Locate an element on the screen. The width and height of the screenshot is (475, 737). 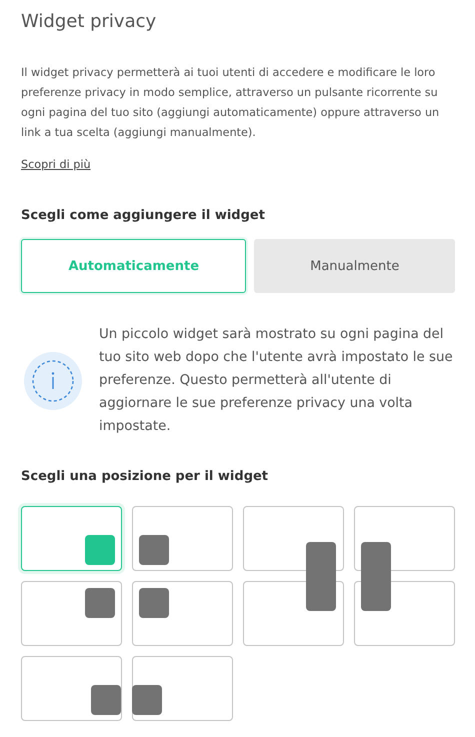
description-text: Il widget privacy permetterà ai tuoi utenti di accedere e modificare le loro preferenze privacy in modo semplice, attraverso un pulsante ricorrente su ogni pagina del tuo sito (aggiungi automaticamente) oppure attraverso un link a tua scelta (aggiungi manualmente). is located at coordinates (230, 103).